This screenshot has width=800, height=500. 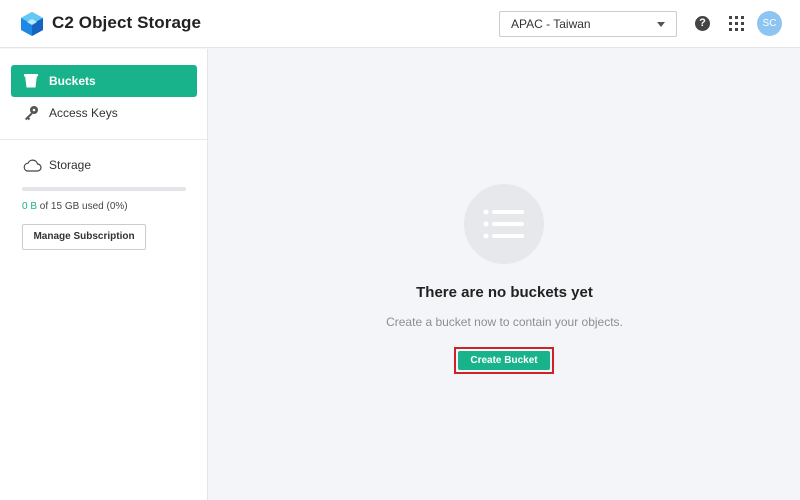 What do you see at coordinates (400, 24) in the screenshot?
I see `top-header: C2 Object Storage APAC - Taiwan ? SC` at bounding box center [400, 24].